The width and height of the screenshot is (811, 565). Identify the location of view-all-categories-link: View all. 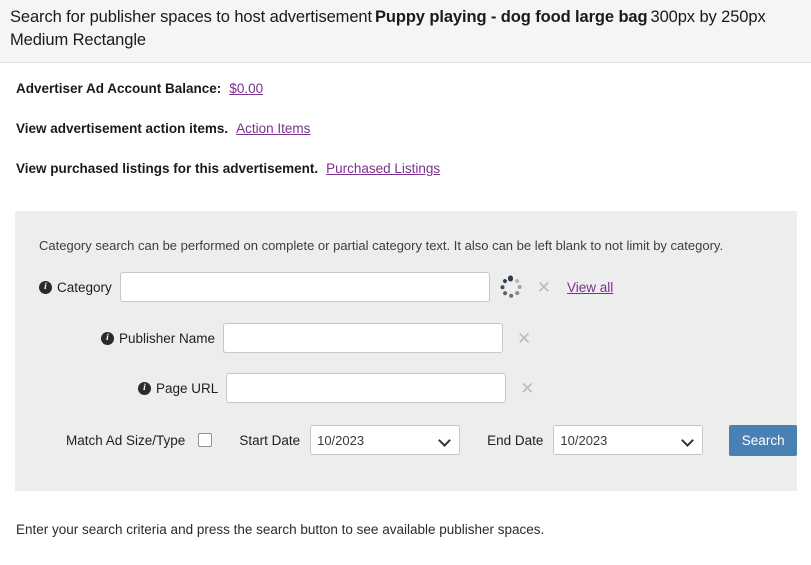
(590, 287).